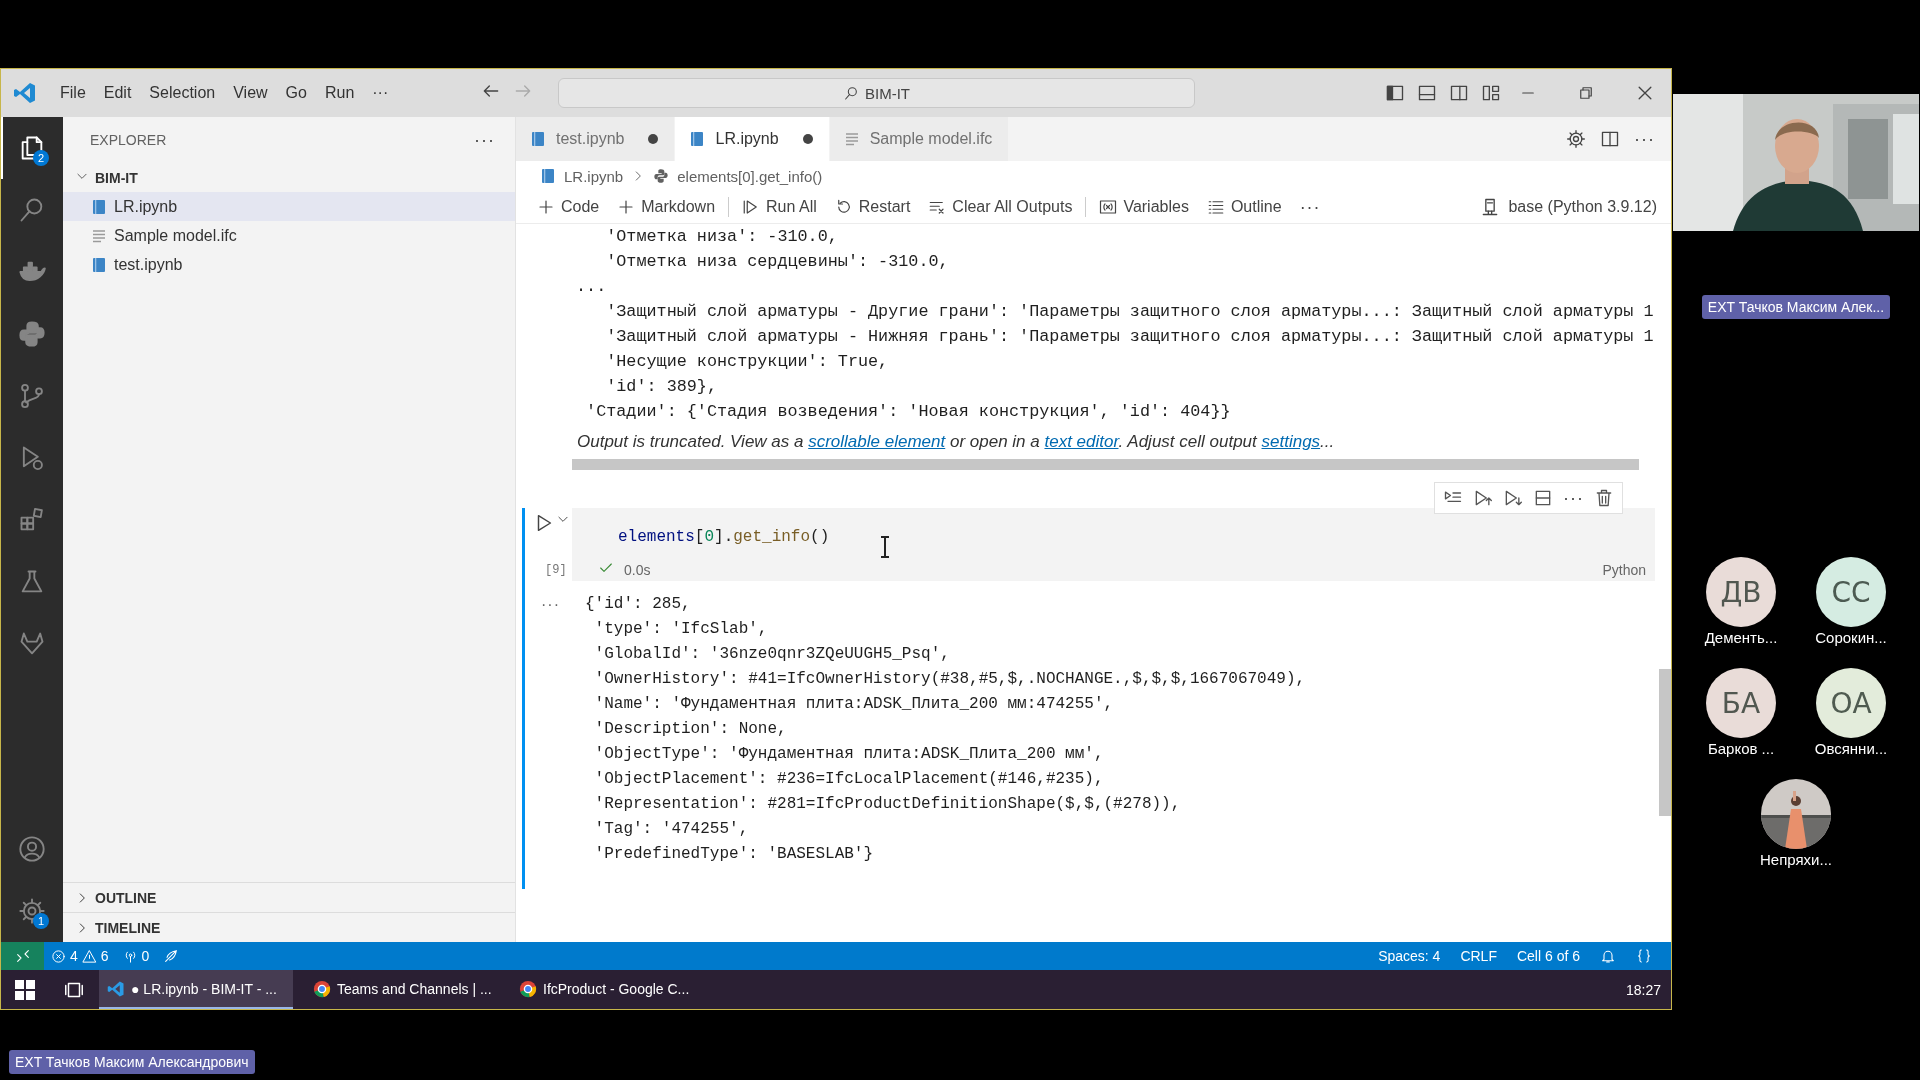 The width and height of the screenshot is (1920, 1080). I want to click on browser-icon, so click(322, 988).